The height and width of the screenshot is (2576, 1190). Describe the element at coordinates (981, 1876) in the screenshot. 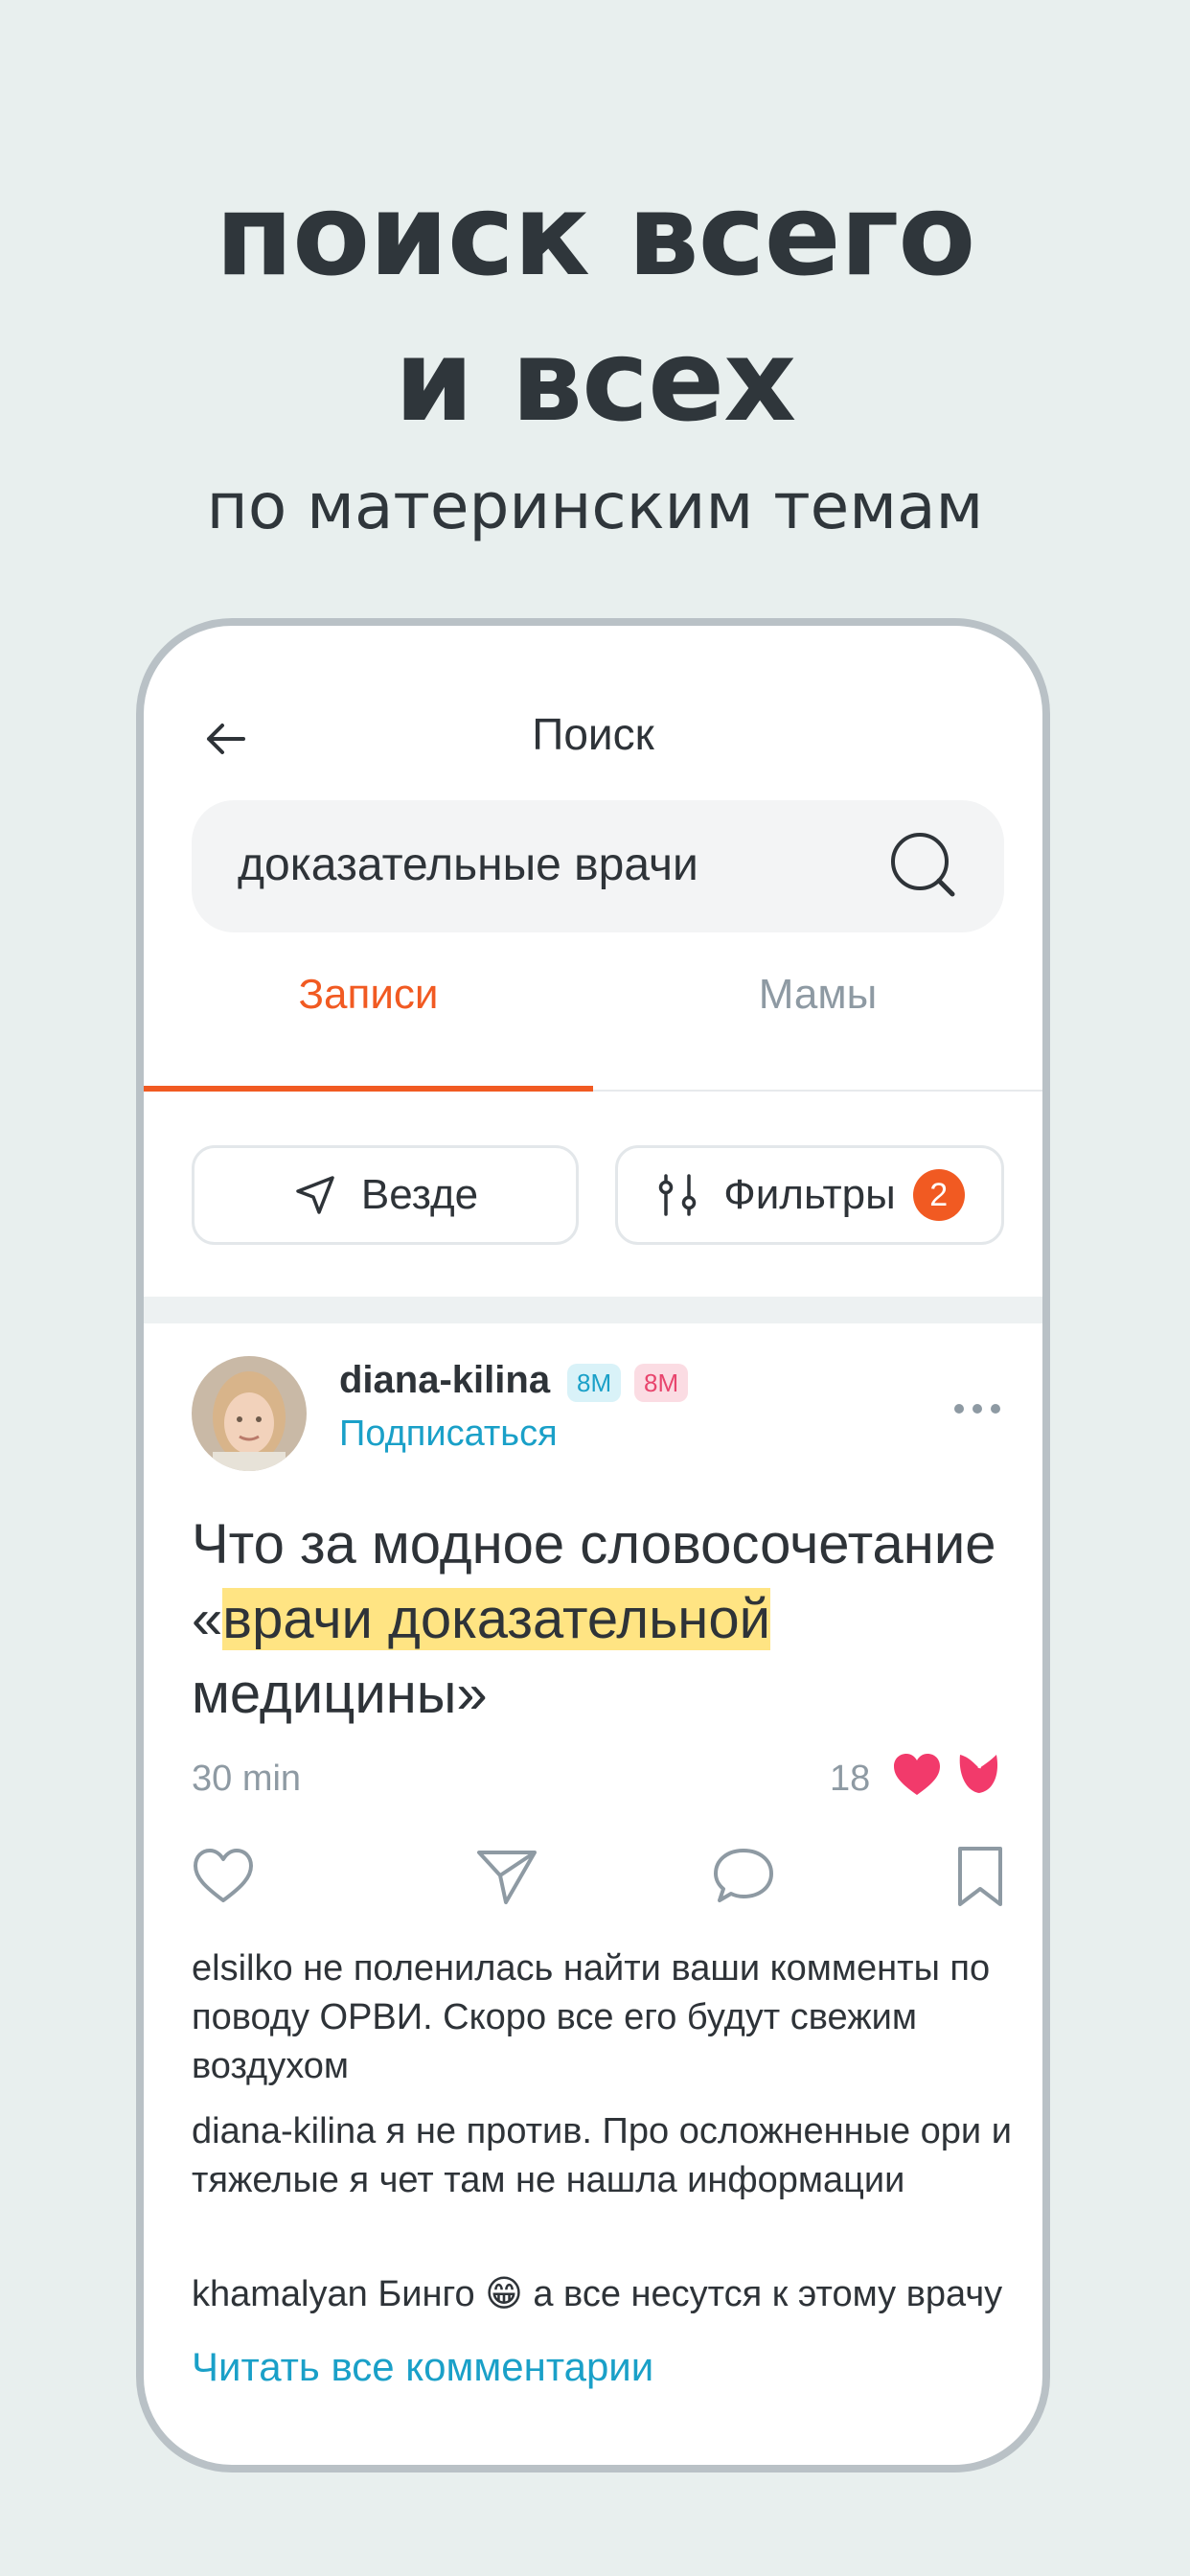

I see `bookmark-icon` at that location.